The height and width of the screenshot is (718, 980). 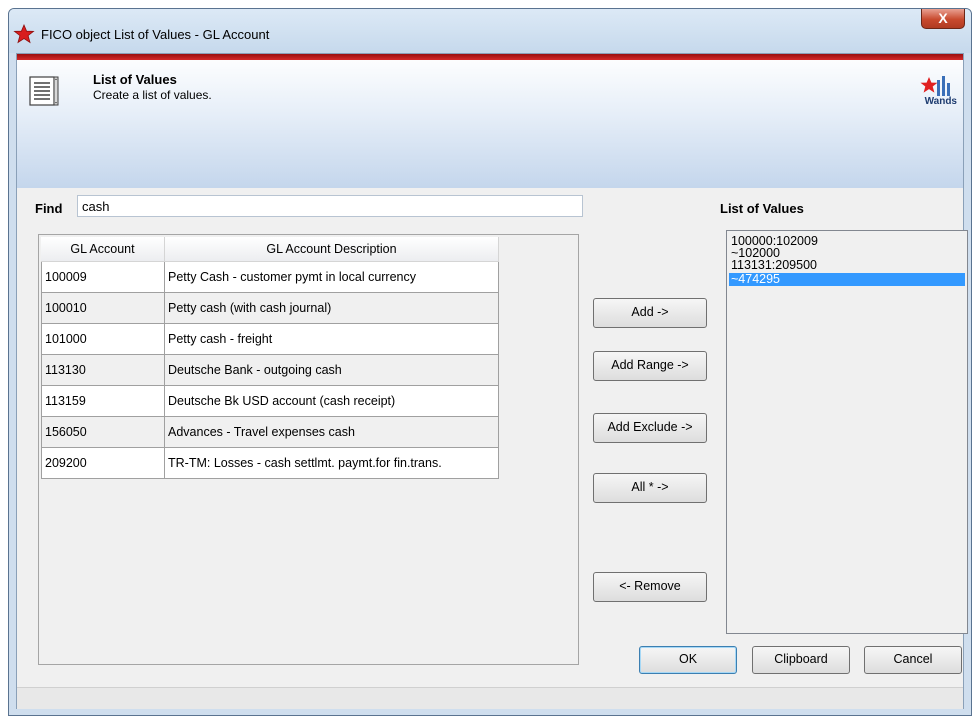 What do you see at coordinates (650, 313) in the screenshot?
I see `add-button: Add ->` at bounding box center [650, 313].